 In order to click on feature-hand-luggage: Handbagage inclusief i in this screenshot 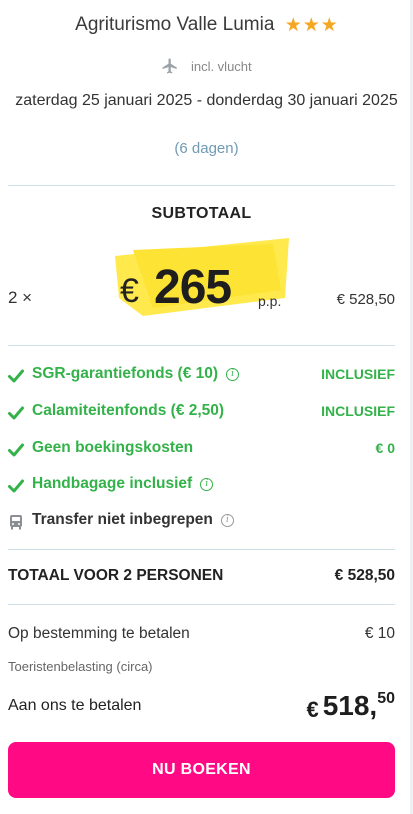, I will do `click(201, 486)`.